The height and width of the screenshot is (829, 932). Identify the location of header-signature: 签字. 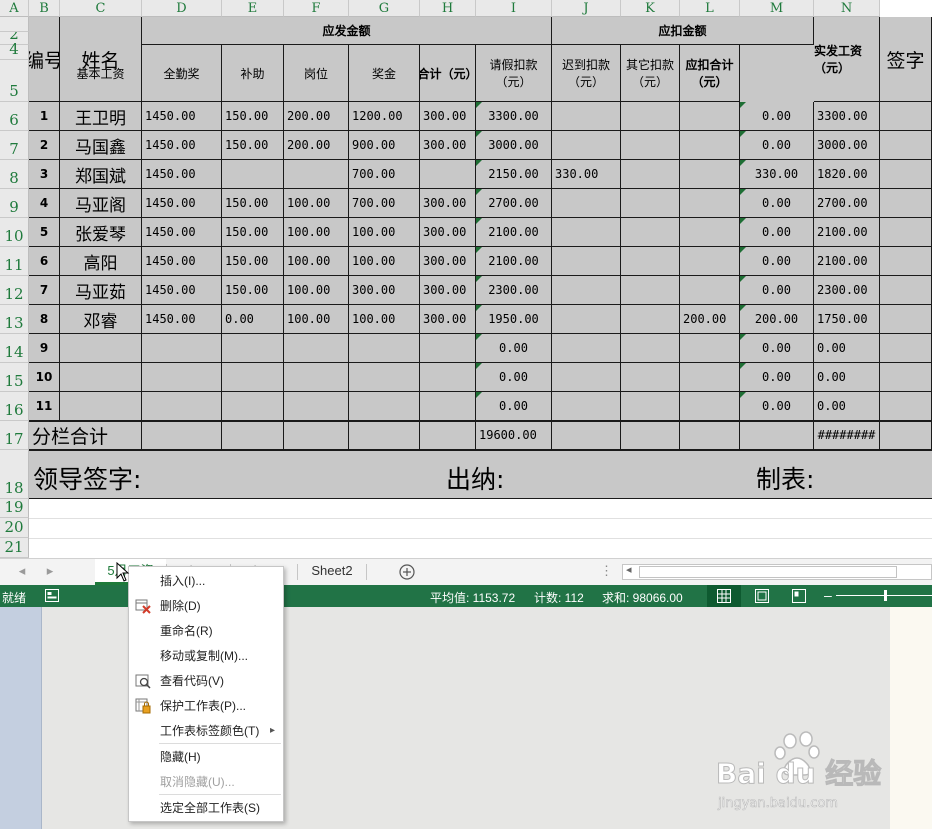
(906, 59).